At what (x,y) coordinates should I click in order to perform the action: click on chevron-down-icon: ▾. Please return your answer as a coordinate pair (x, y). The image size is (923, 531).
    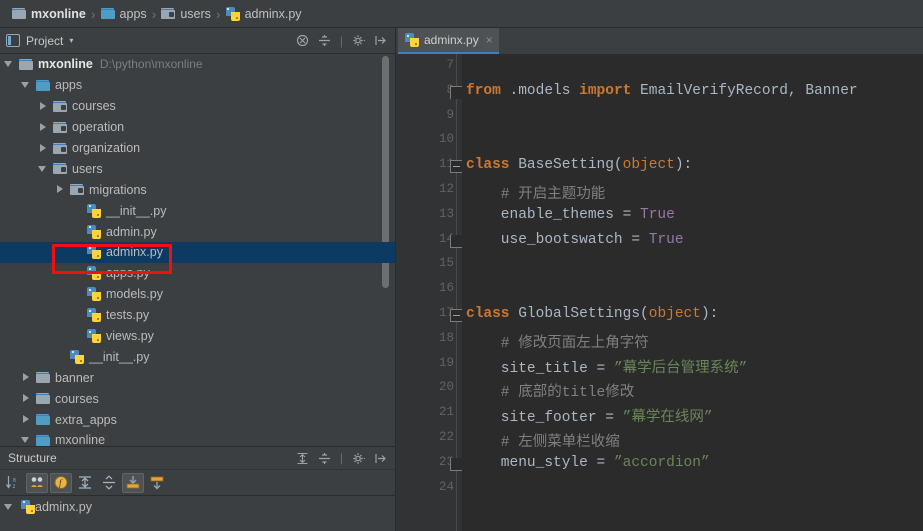
    Looking at the image, I should click on (71, 40).